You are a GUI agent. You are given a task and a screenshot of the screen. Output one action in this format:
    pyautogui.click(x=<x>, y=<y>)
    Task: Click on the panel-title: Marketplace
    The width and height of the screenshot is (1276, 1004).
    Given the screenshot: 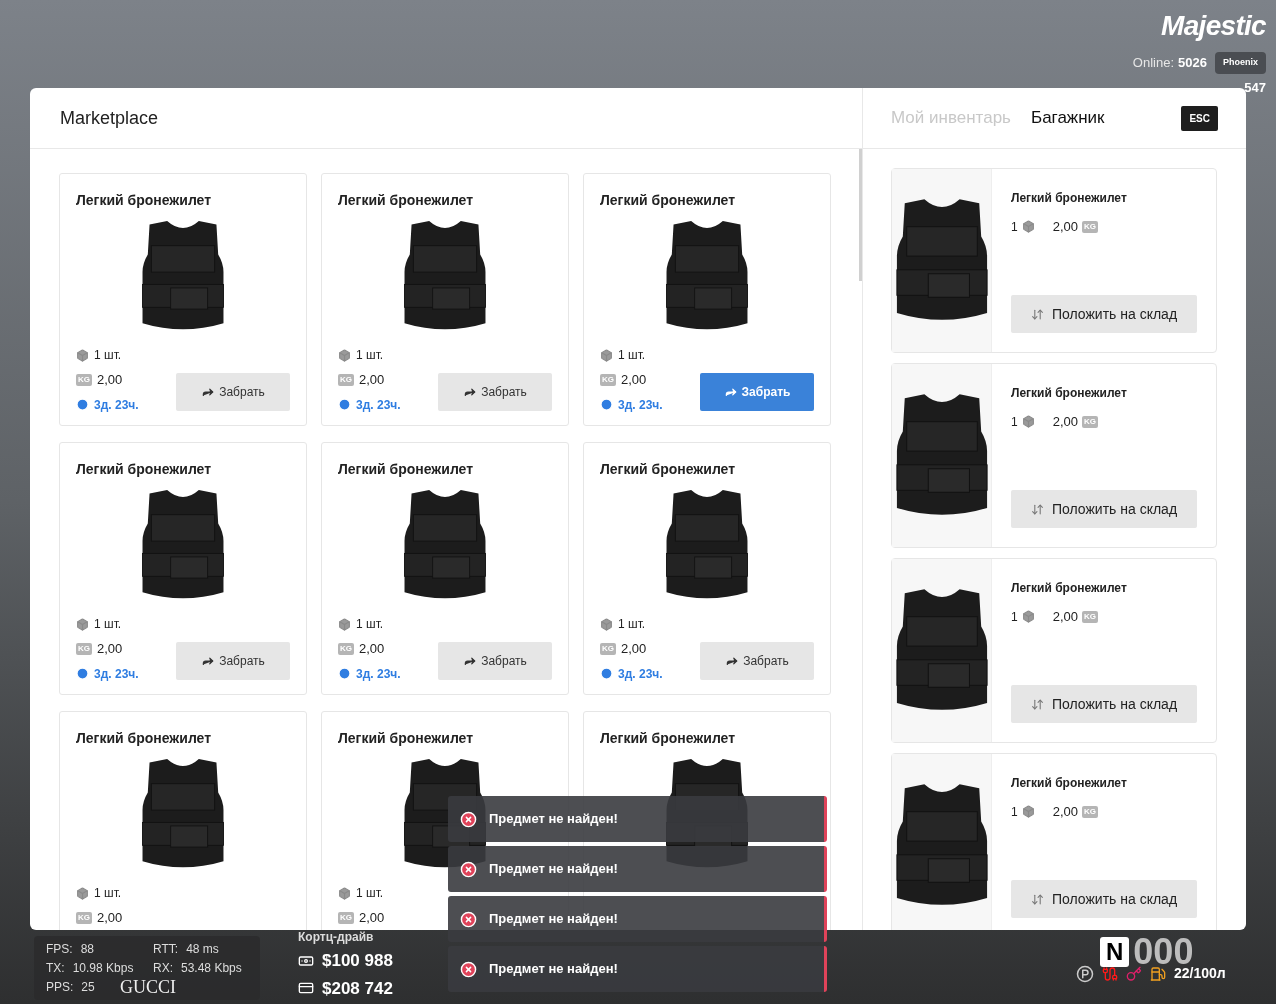 What is the action you would take?
    pyautogui.click(x=109, y=118)
    